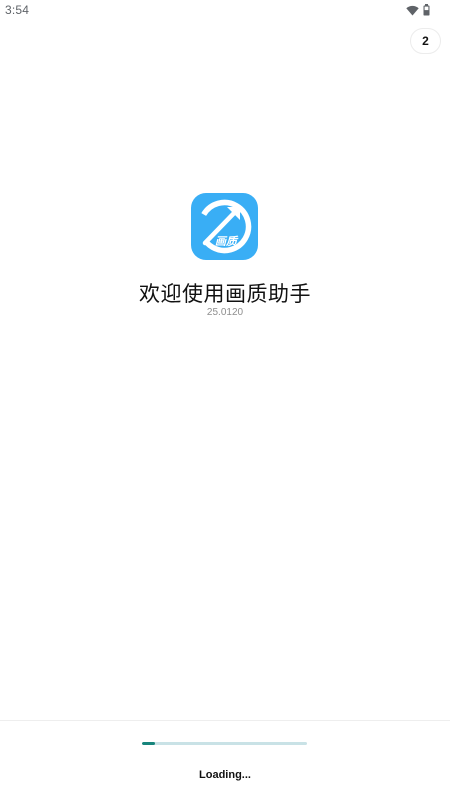 The image size is (450, 801). Describe the element at coordinates (412, 10) in the screenshot. I see `wifi-icon` at that location.